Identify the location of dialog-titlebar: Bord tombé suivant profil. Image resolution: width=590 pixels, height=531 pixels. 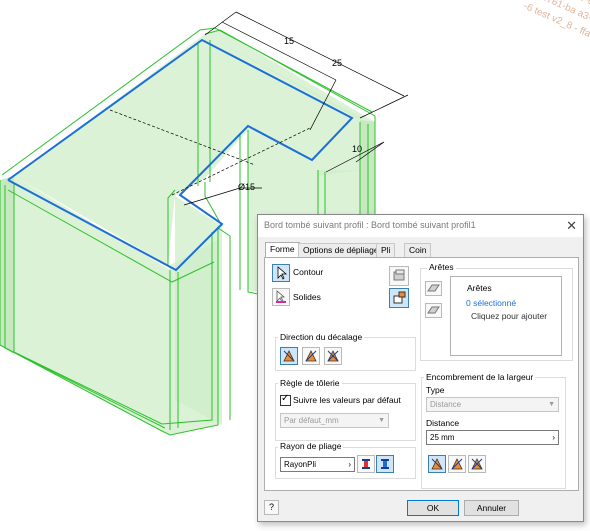
(420, 226).